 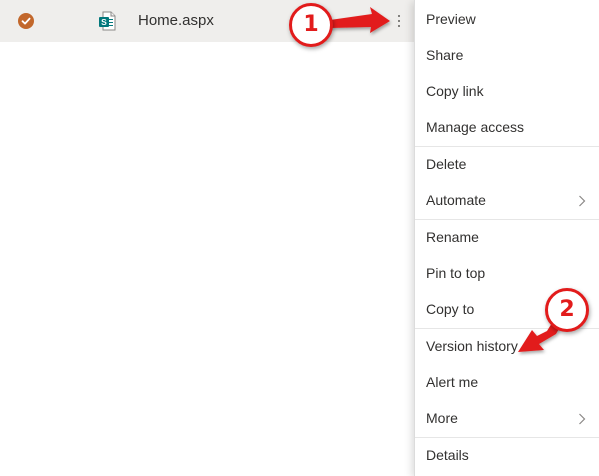 I want to click on step-2-callout: 2, so click(x=567, y=310).